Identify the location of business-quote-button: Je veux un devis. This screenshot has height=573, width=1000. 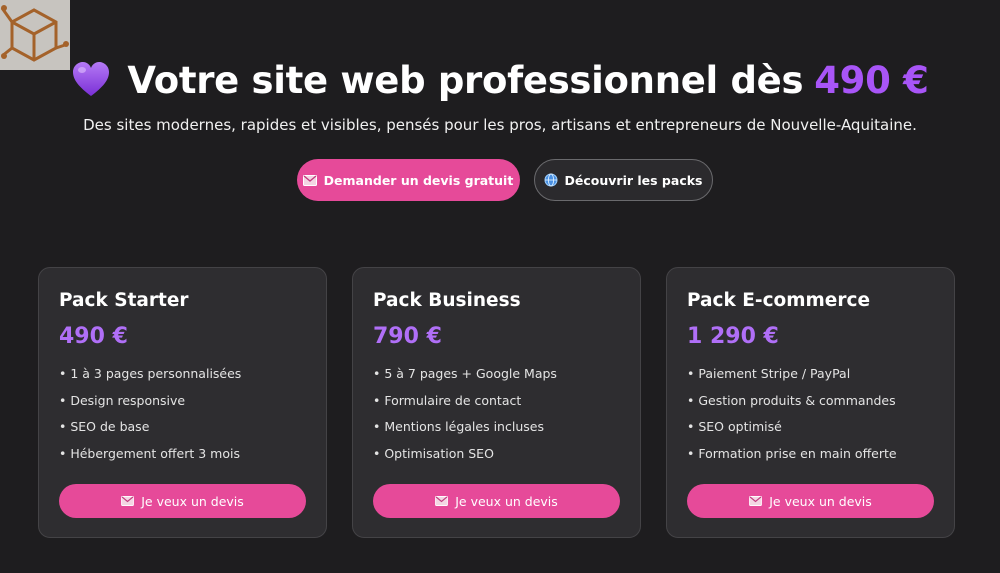
(496, 501).